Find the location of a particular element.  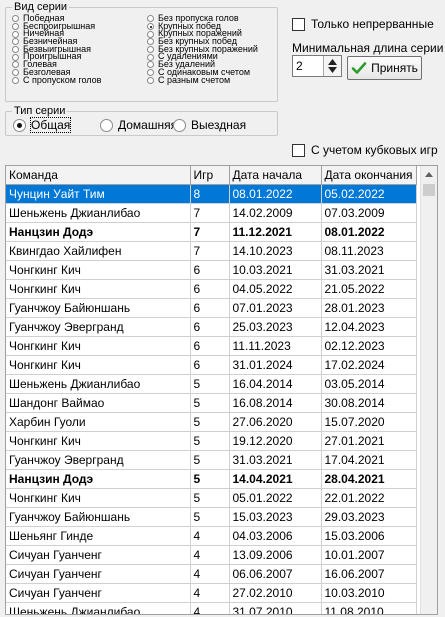

scrollbar-thumb is located at coordinates (429, 190).